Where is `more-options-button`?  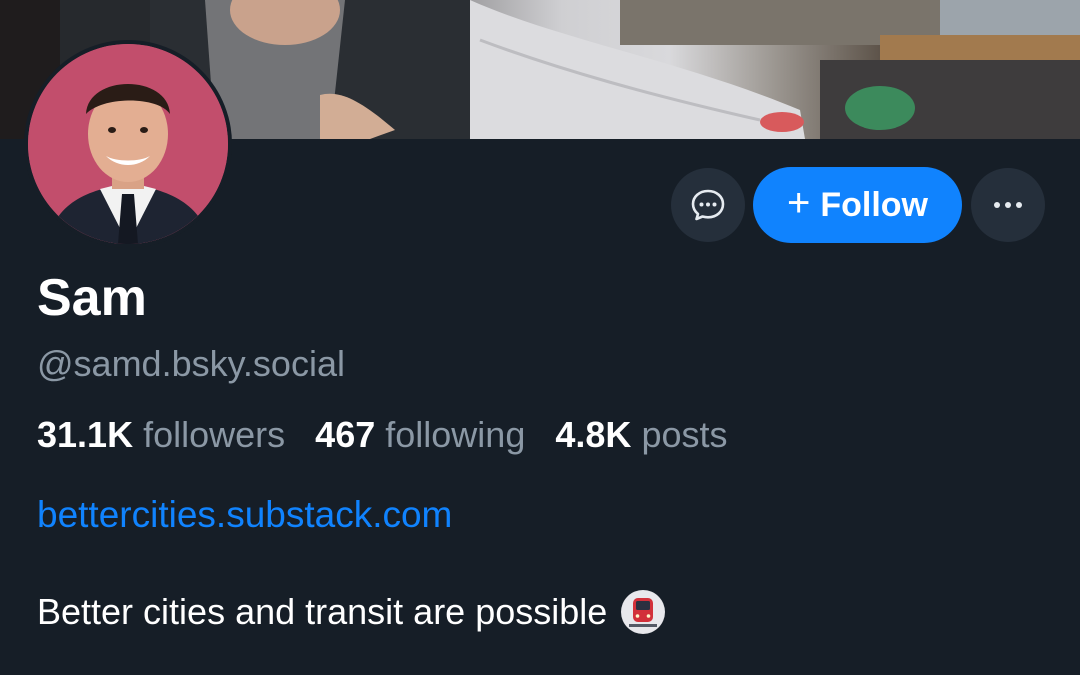
more-options-button is located at coordinates (1008, 205).